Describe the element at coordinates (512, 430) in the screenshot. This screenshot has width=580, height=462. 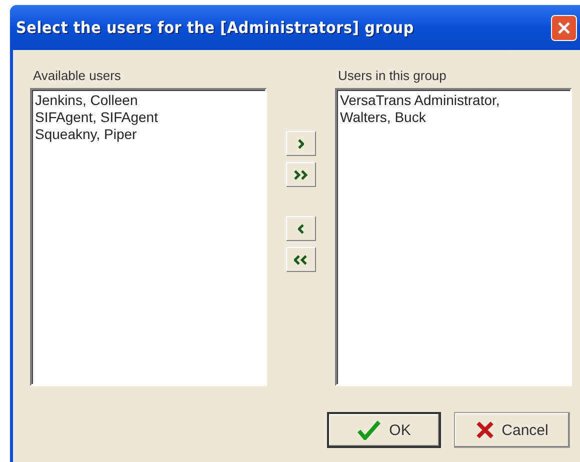
I see `cancel-button: Cancel` at that location.